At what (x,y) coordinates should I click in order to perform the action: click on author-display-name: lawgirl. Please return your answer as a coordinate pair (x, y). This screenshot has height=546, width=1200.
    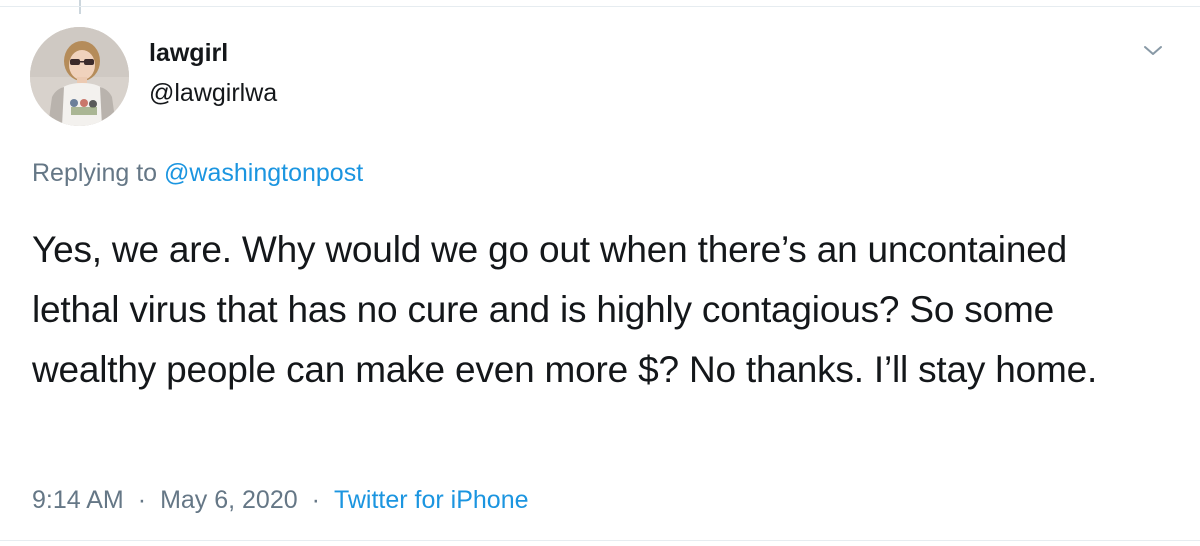
    Looking at the image, I should click on (213, 53).